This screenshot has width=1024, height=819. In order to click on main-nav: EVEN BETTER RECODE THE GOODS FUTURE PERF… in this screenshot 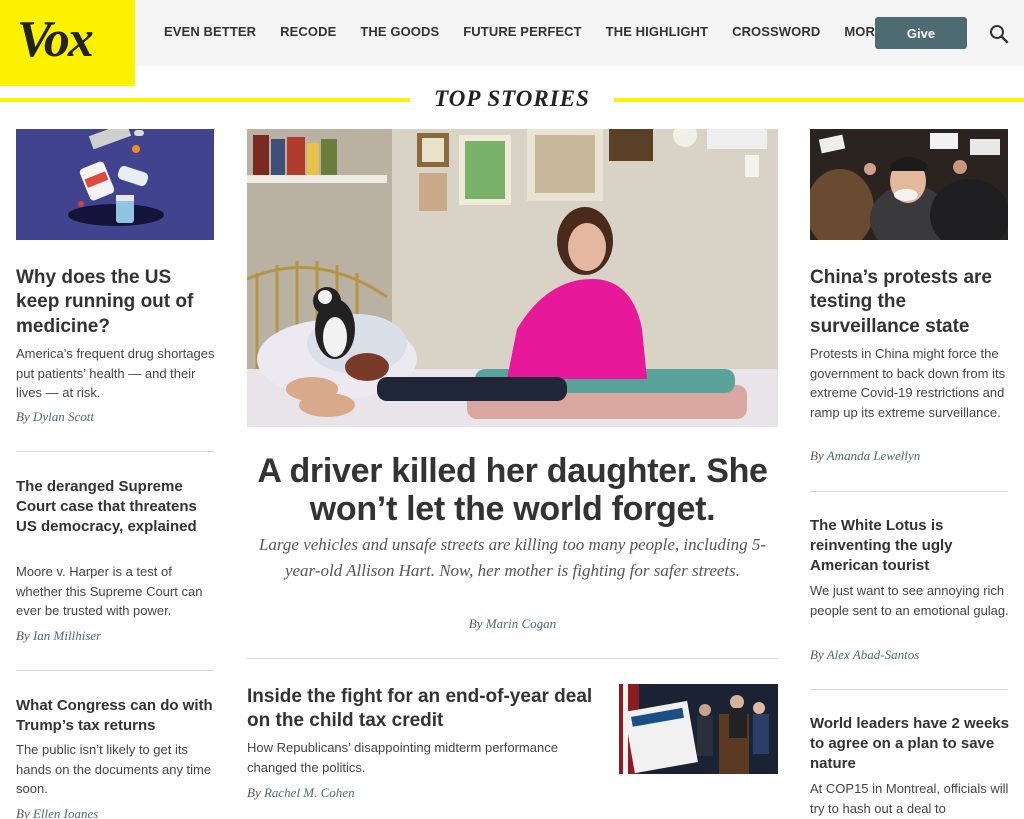, I will do `click(544, 31)`.